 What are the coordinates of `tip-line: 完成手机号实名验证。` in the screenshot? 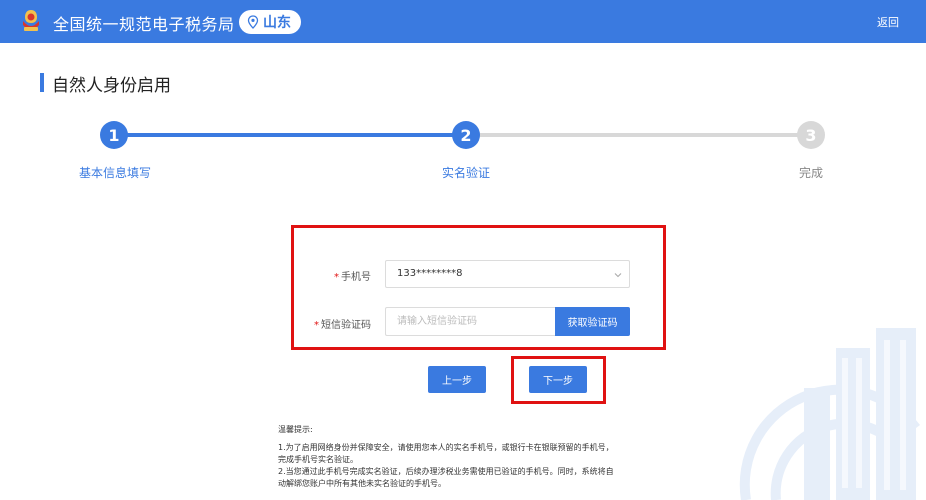 It's located at (318, 459).